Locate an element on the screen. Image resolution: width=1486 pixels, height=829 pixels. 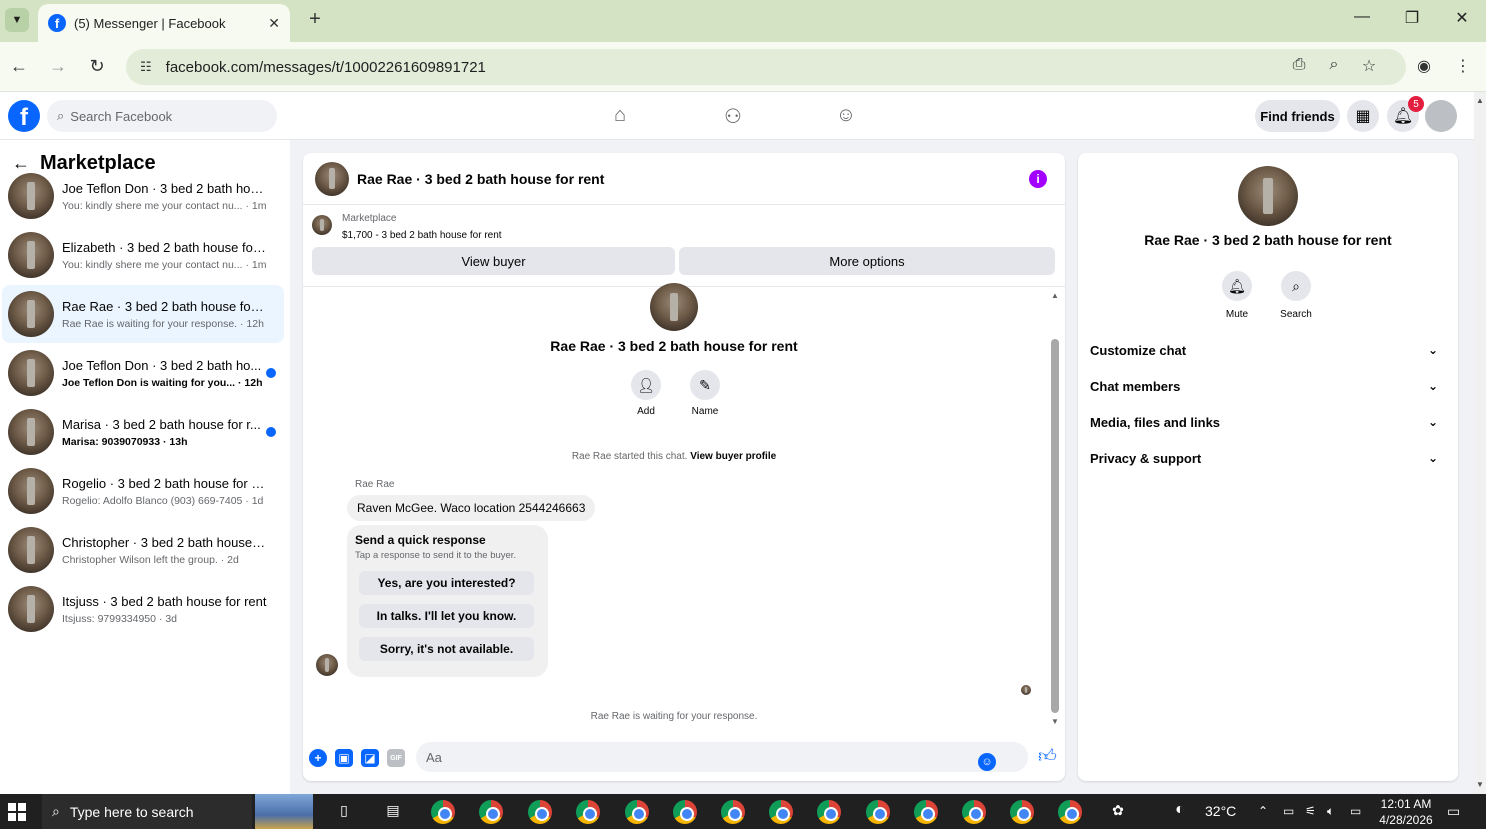
chat-members-section: Chat members ⌄ is located at coordinates (1268, 386).